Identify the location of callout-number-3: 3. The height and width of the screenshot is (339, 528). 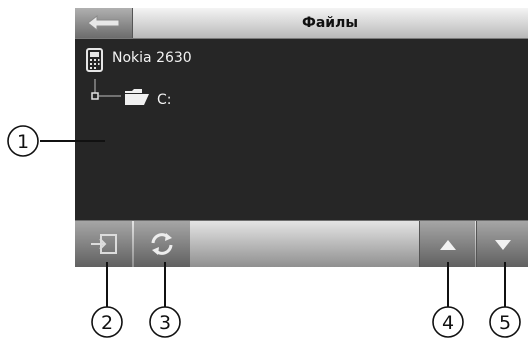
(165, 323).